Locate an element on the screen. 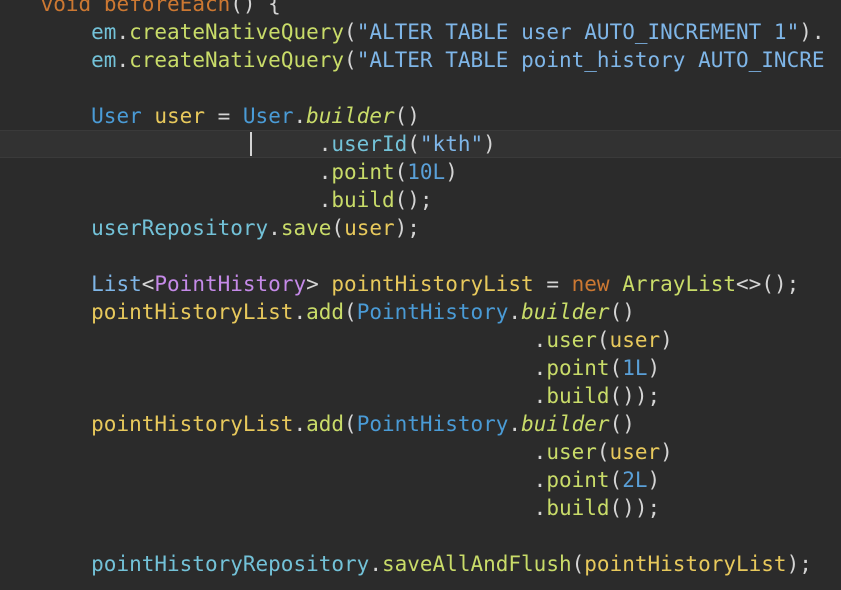 This screenshot has height=590, width=841. code-token: em is located at coordinates (104, 32).